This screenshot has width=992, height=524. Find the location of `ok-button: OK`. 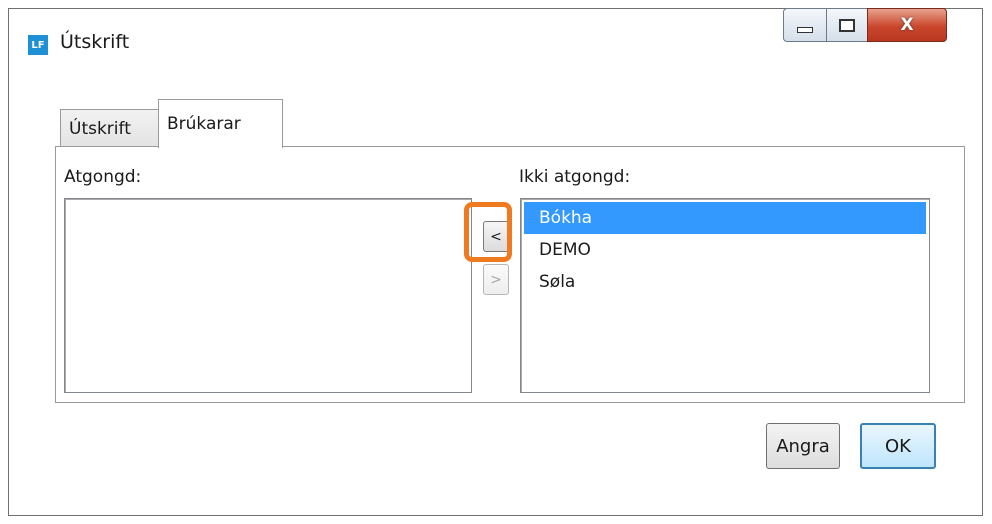

ok-button: OK is located at coordinates (898, 446).